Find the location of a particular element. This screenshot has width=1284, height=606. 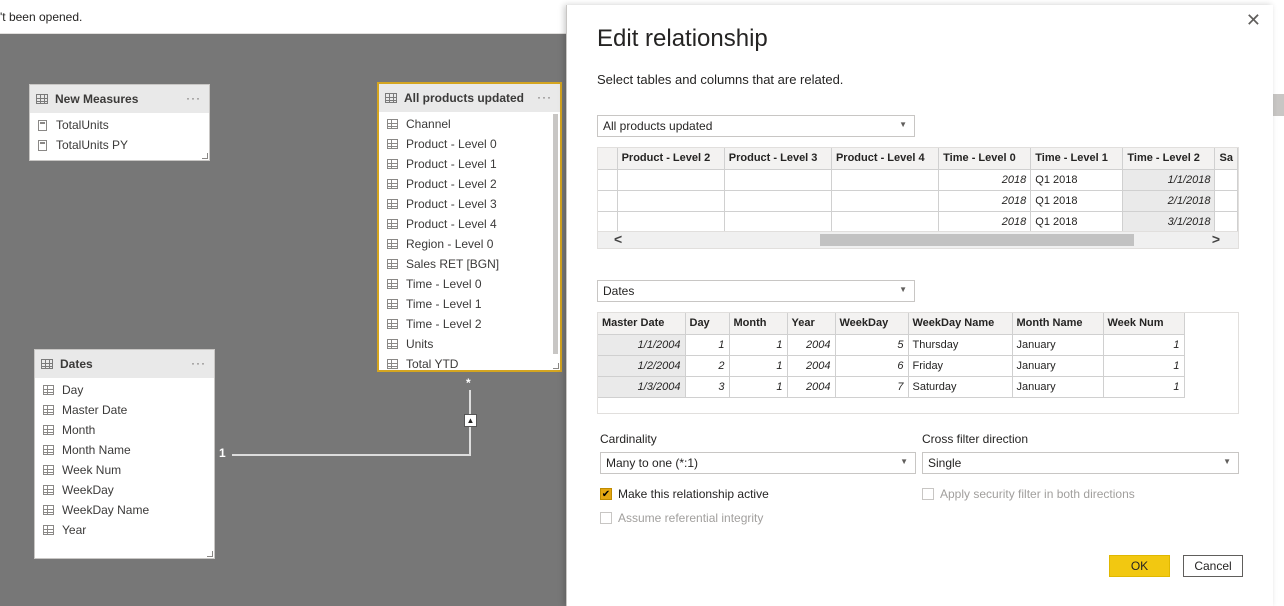

field-item: WeekDay is located at coordinates (124, 490).